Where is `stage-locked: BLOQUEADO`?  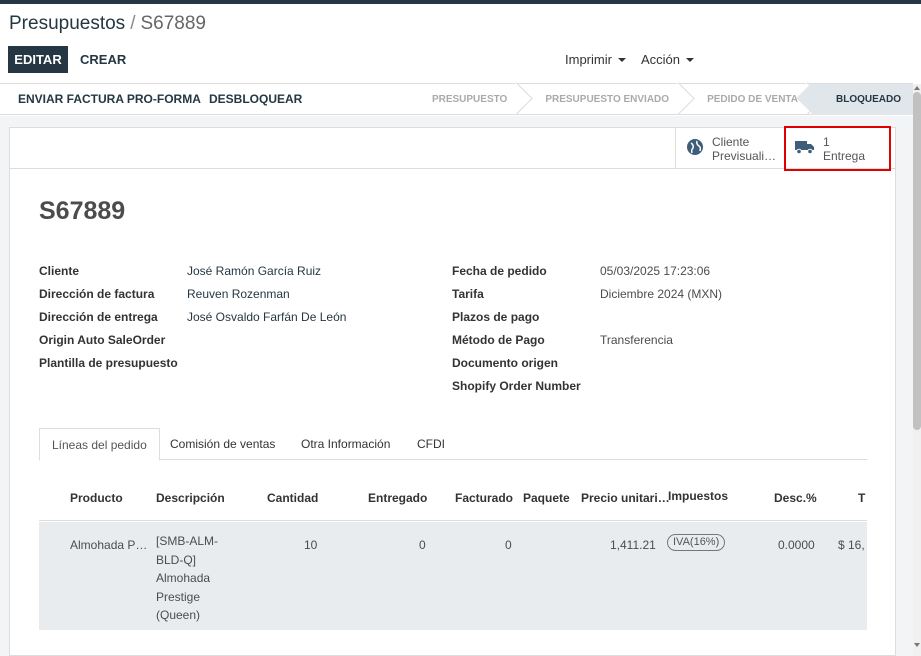
stage-locked: BLOQUEADO is located at coordinates (862, 99).